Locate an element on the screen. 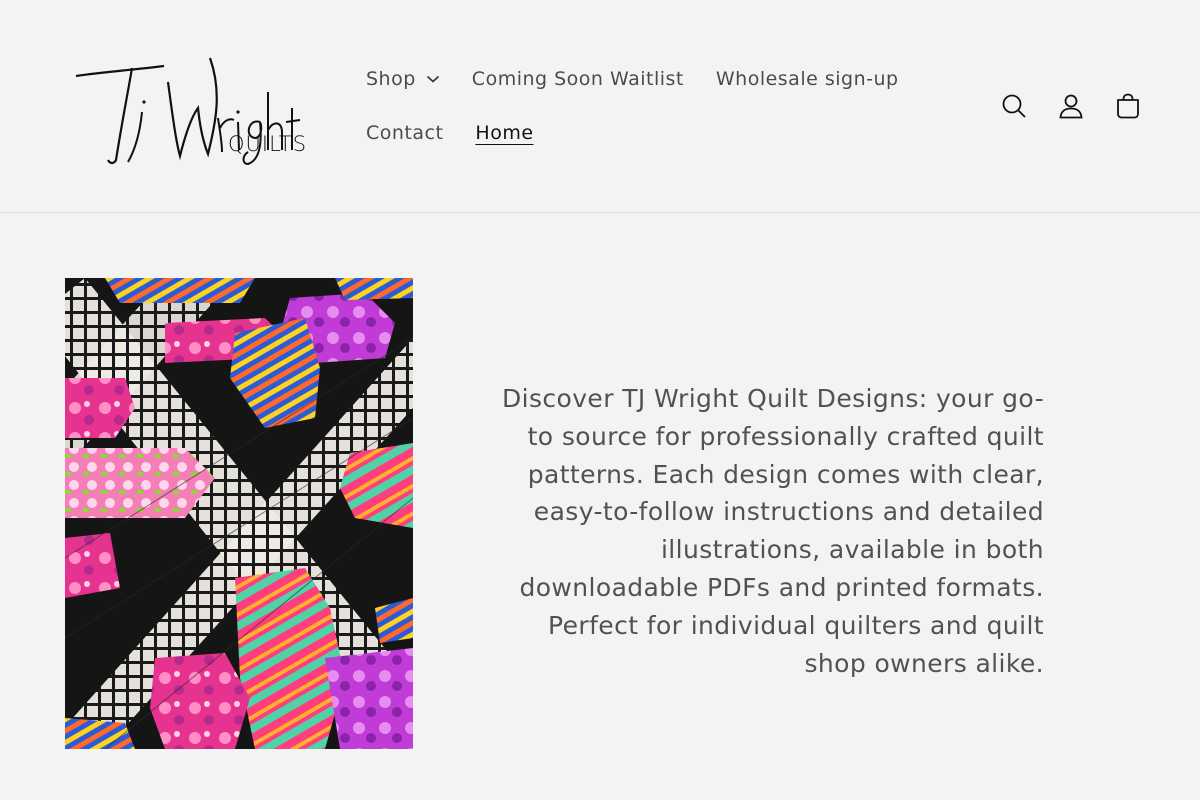 The image size is (1200, 800). chevron-down-icon is located at coordinates (432, 79).